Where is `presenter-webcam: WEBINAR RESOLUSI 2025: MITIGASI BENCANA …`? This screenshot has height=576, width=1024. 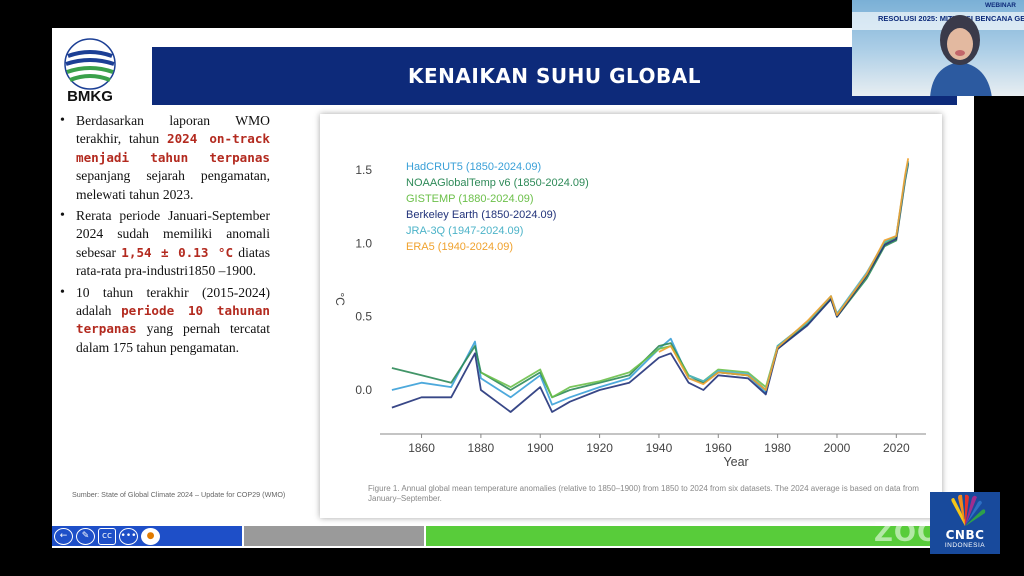 presenter-webcam: WEBINAR RESOLUSI 2025: MITIGASI BENCANA … is located at coordinates (938, 48).